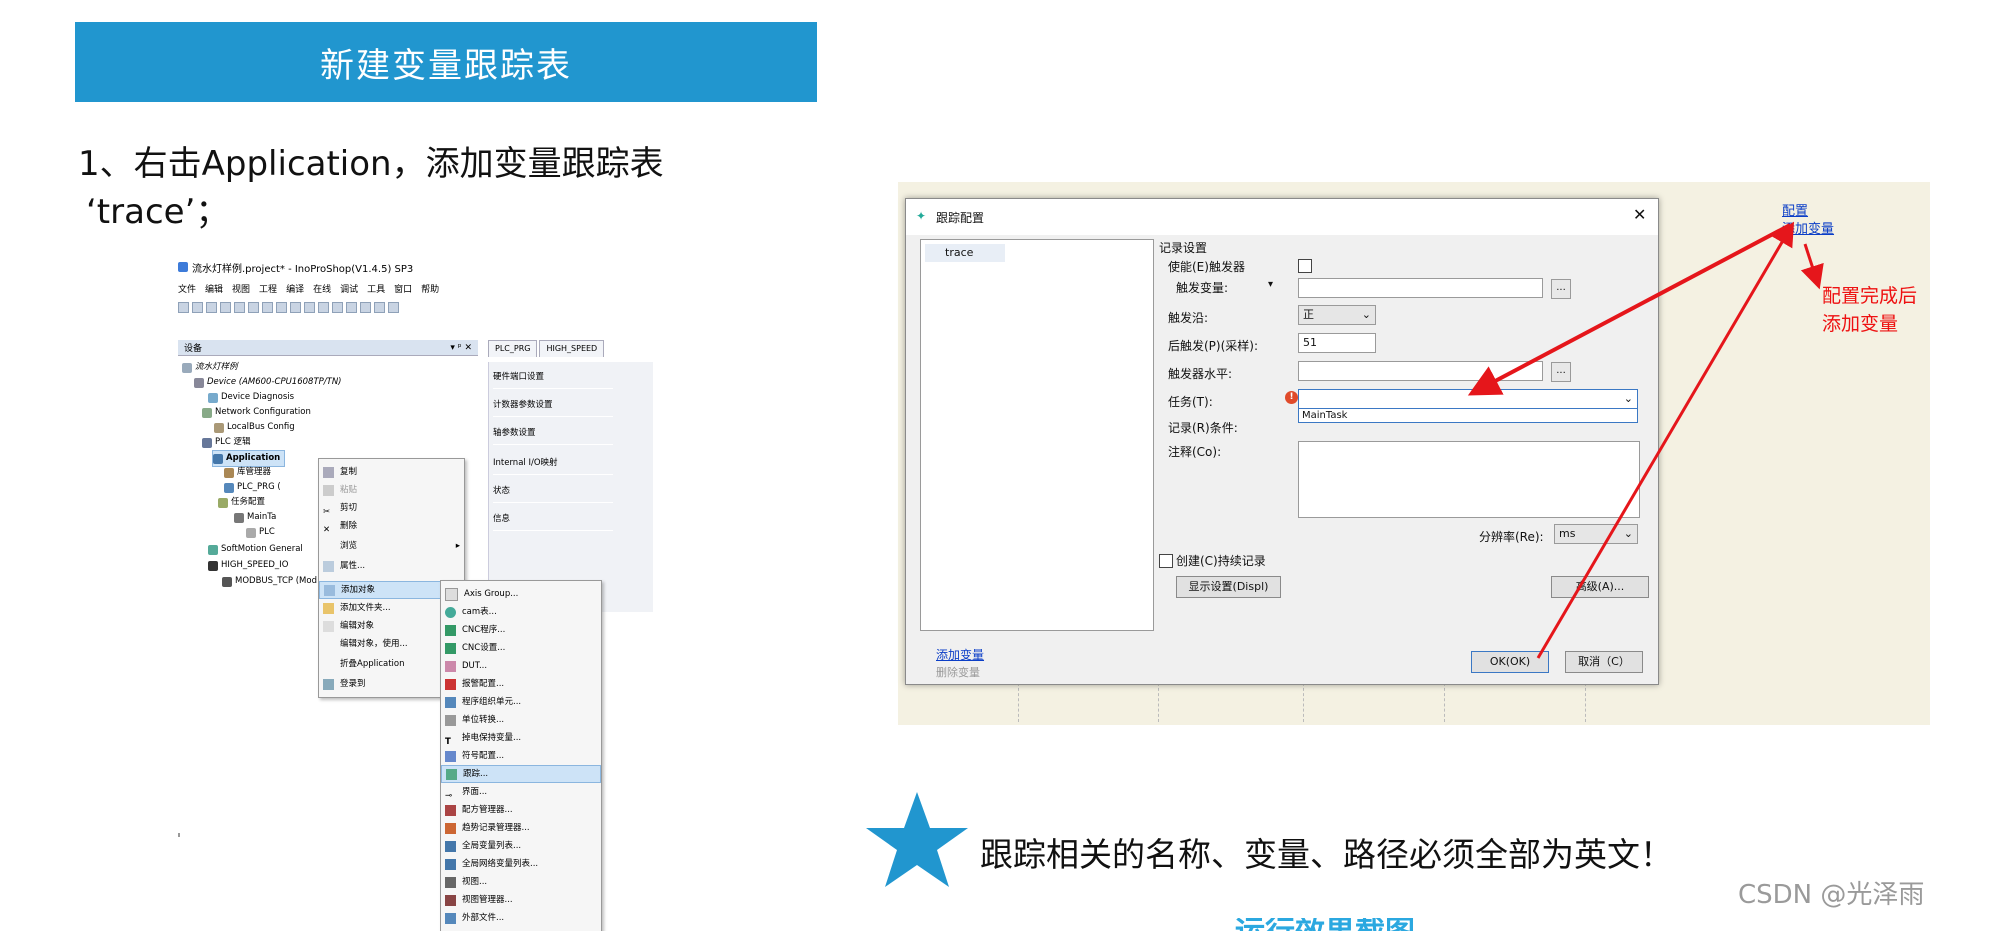 This screenshot has width=2004, height=931. I want to click on watermark: CSDN @光泽雨, so click(1831, 895).